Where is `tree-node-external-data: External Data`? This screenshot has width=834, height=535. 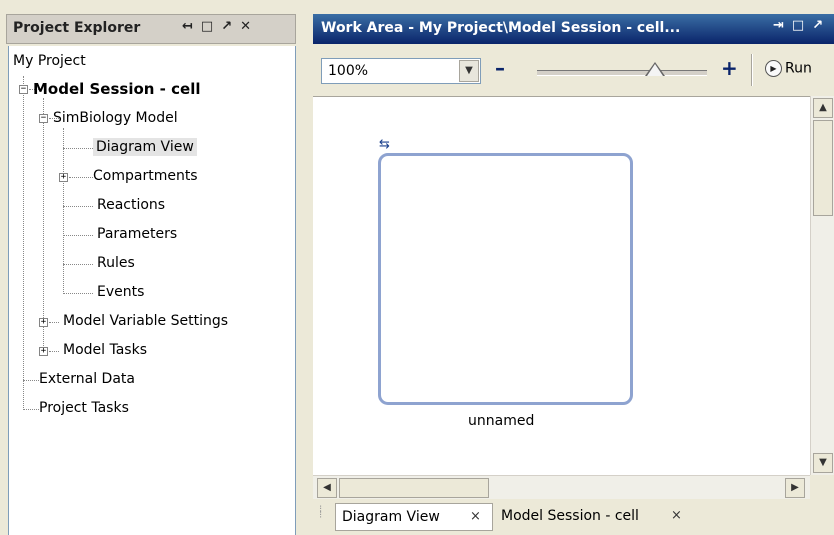 tree-node-external-data: External Data is located at coordinates (87, 379).